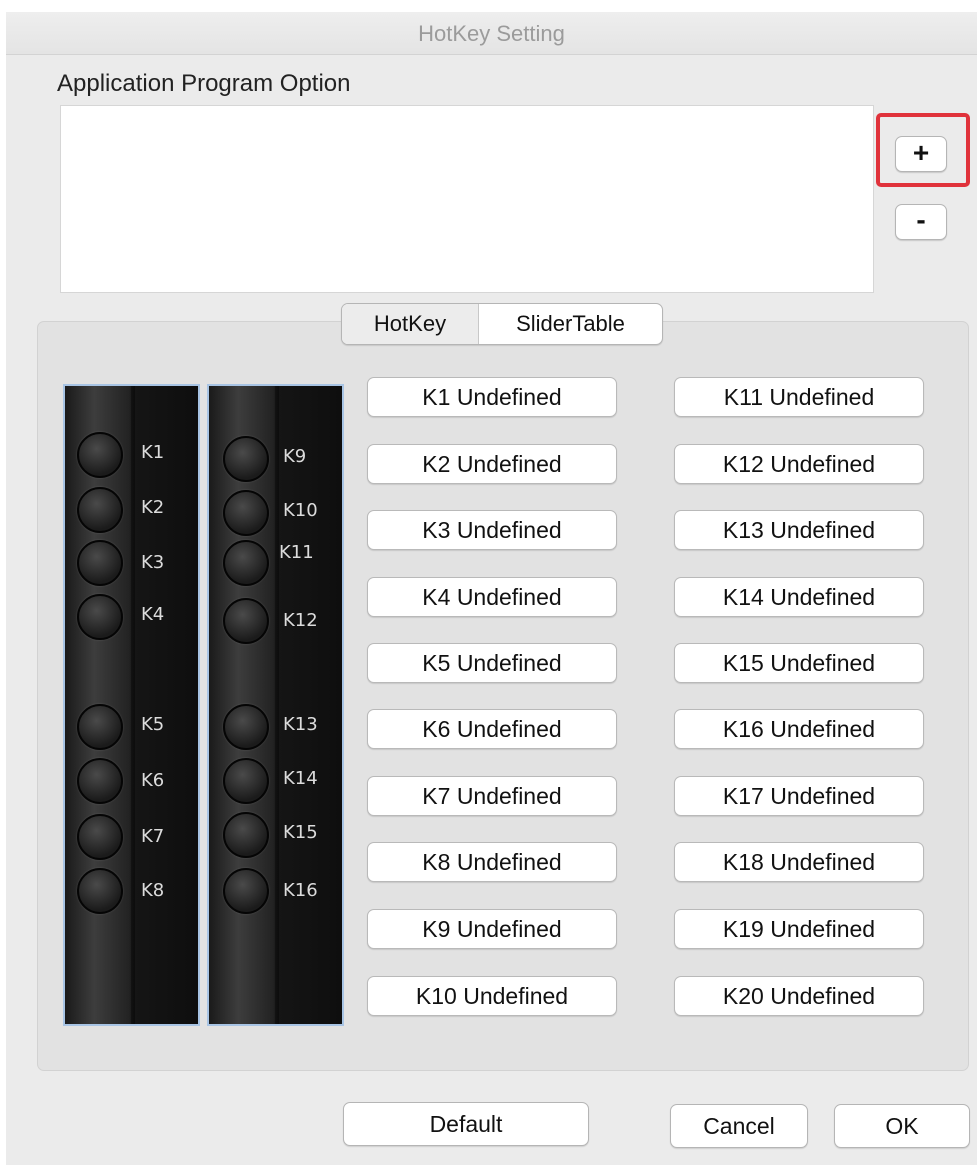  What do you see at coordinates (799, 929) in the screenshot?
I see `hotkey-button-k19: K19 Undefined` at bounding box center [799, 929].